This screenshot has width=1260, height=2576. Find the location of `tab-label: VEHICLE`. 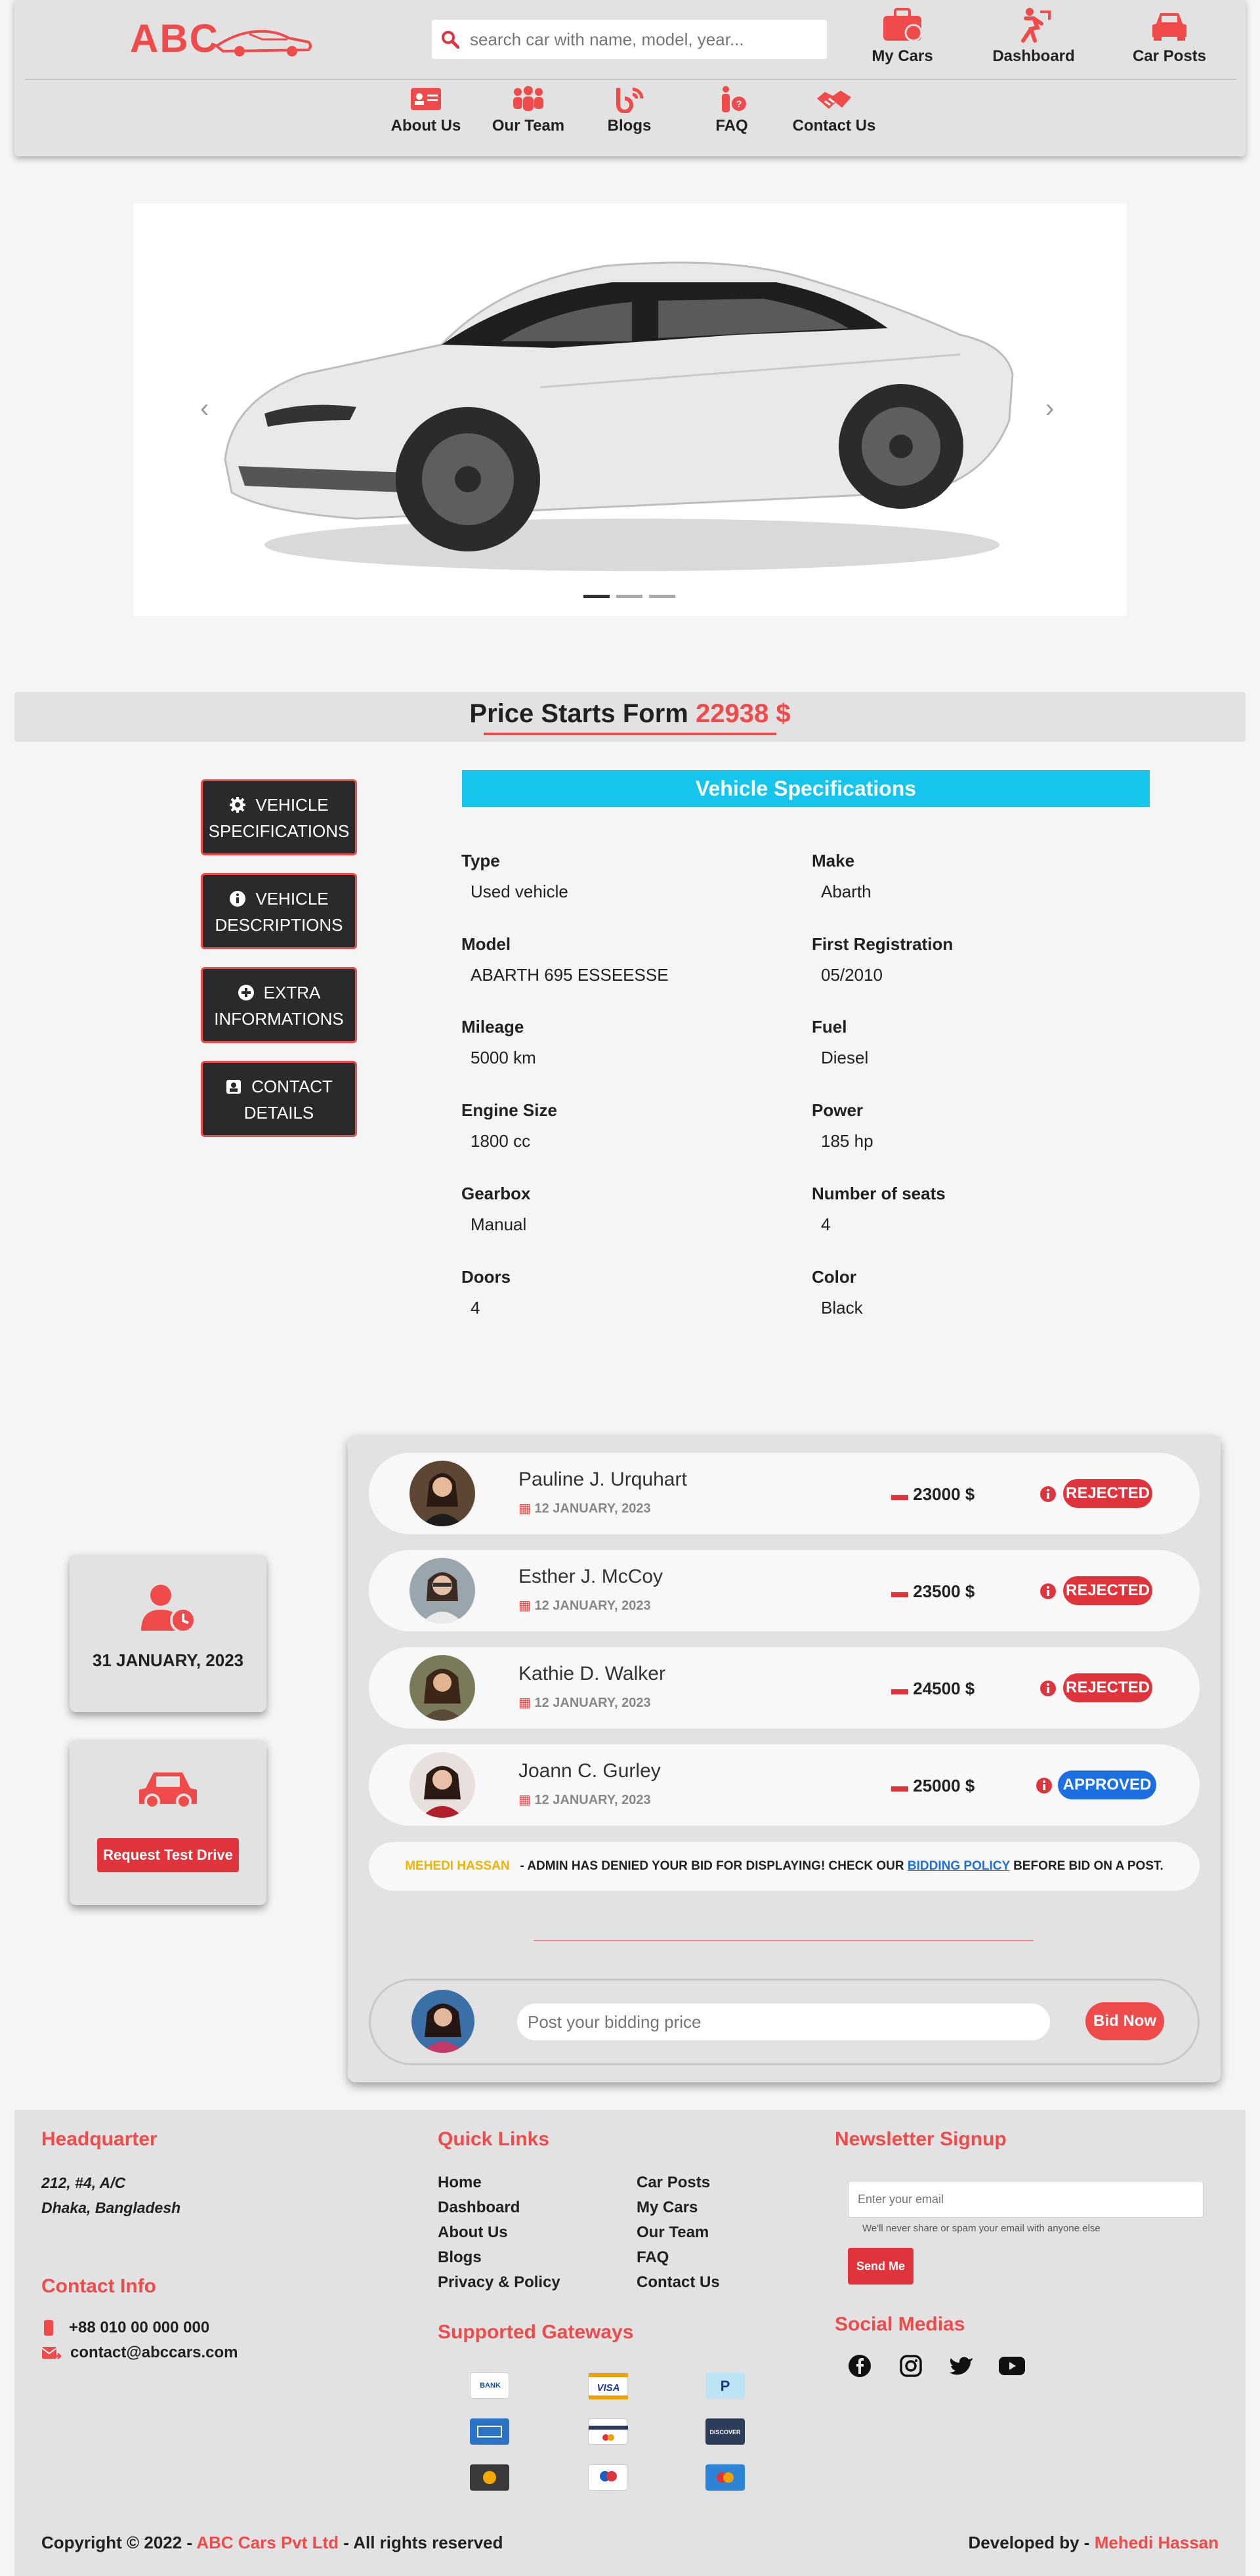

tab-label: VEHICLE is located at coordinates (292, 899).